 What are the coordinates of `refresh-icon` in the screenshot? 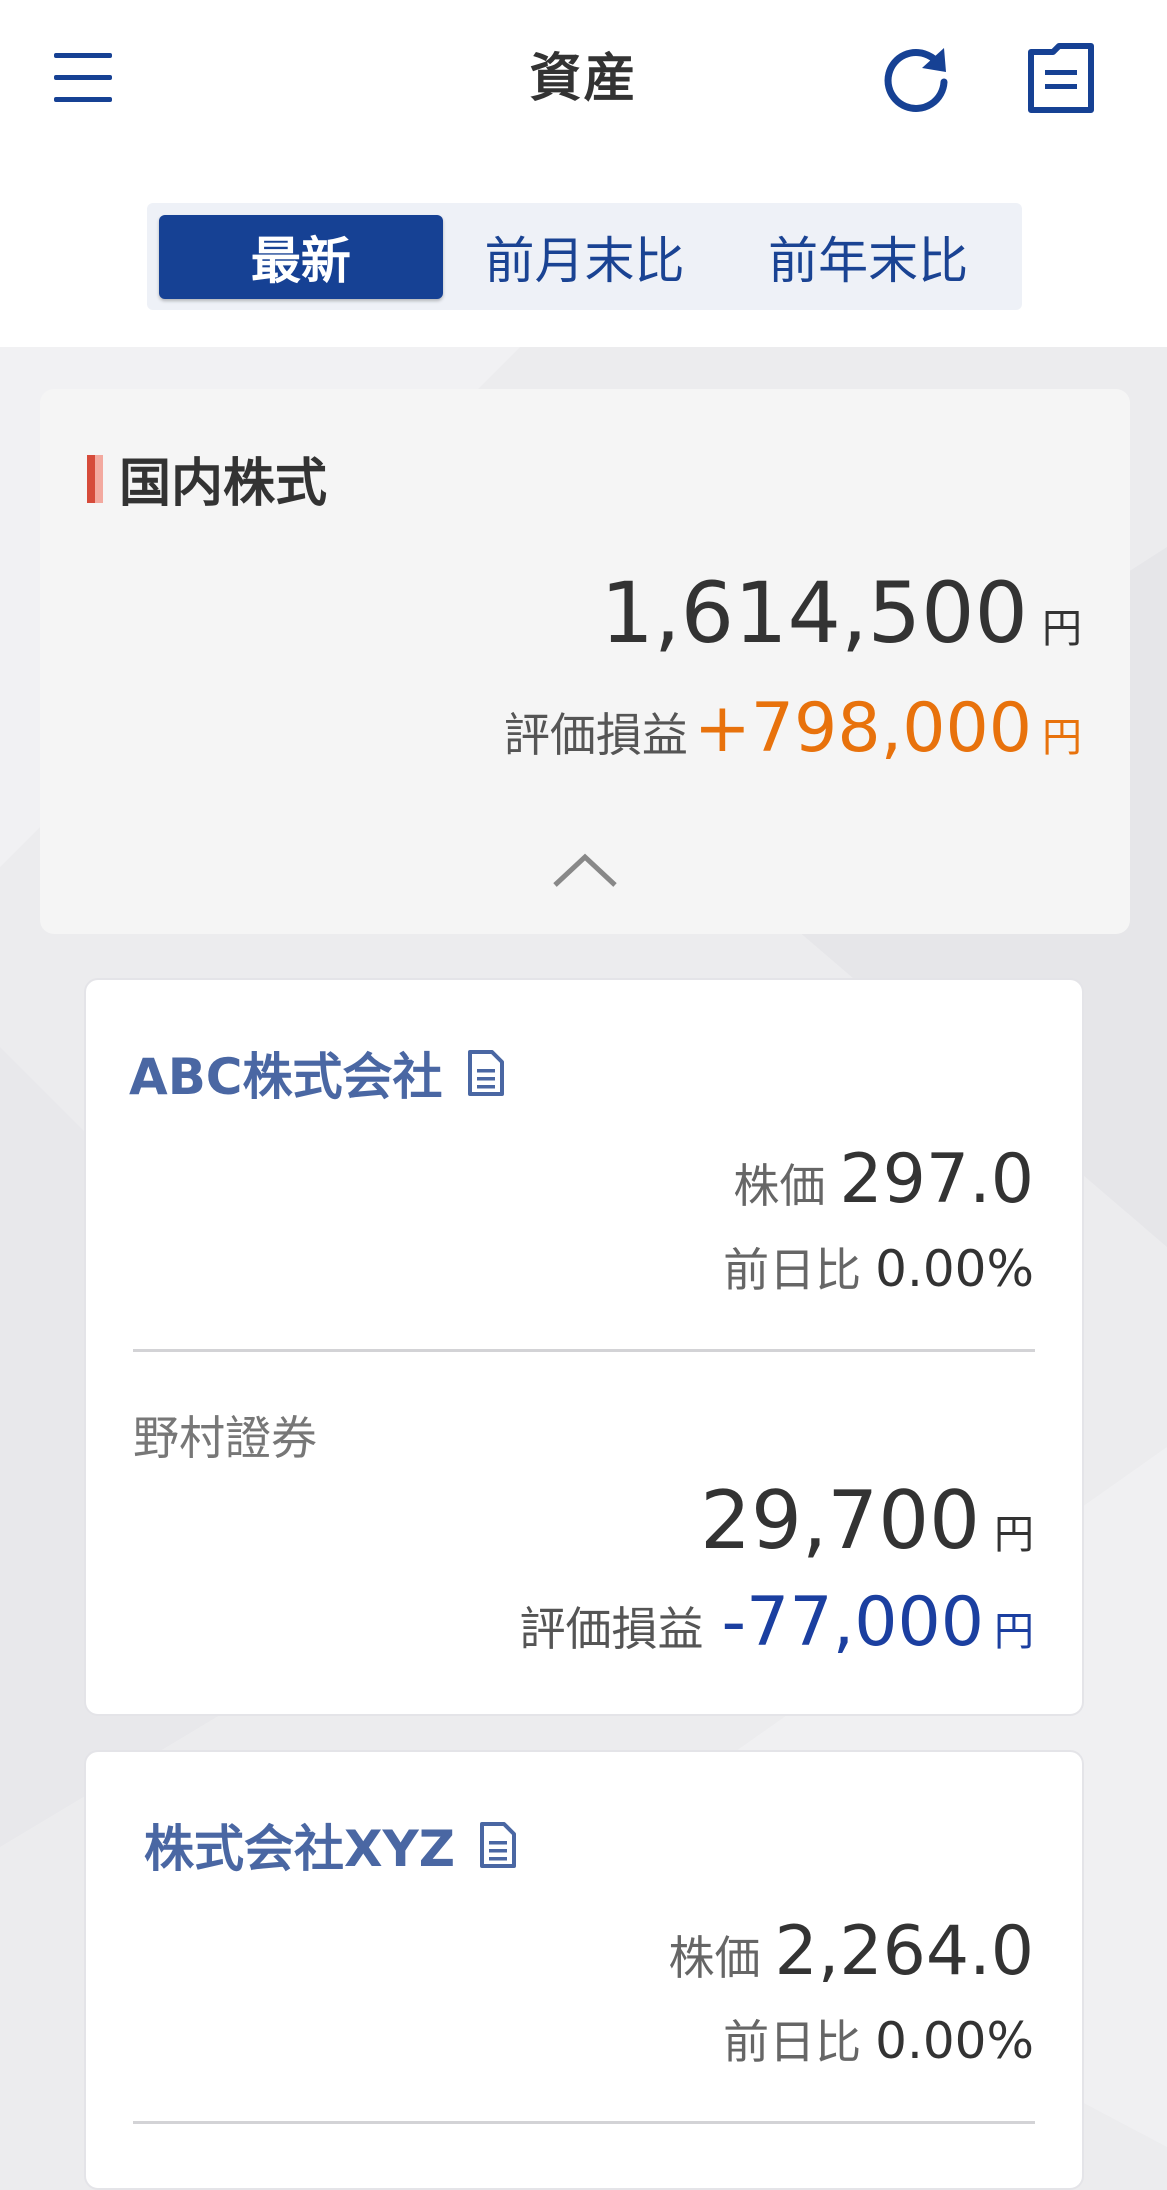 It's located at (916, 80).